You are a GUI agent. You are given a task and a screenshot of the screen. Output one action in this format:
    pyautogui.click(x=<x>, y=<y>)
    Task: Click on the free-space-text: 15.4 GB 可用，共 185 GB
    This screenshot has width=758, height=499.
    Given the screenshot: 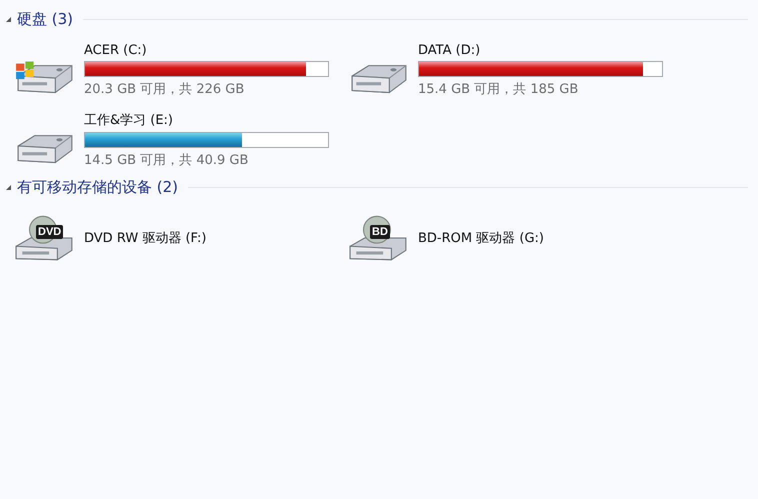 What is the action you would take?
    pyautogui.click(x=499, y=89)
    